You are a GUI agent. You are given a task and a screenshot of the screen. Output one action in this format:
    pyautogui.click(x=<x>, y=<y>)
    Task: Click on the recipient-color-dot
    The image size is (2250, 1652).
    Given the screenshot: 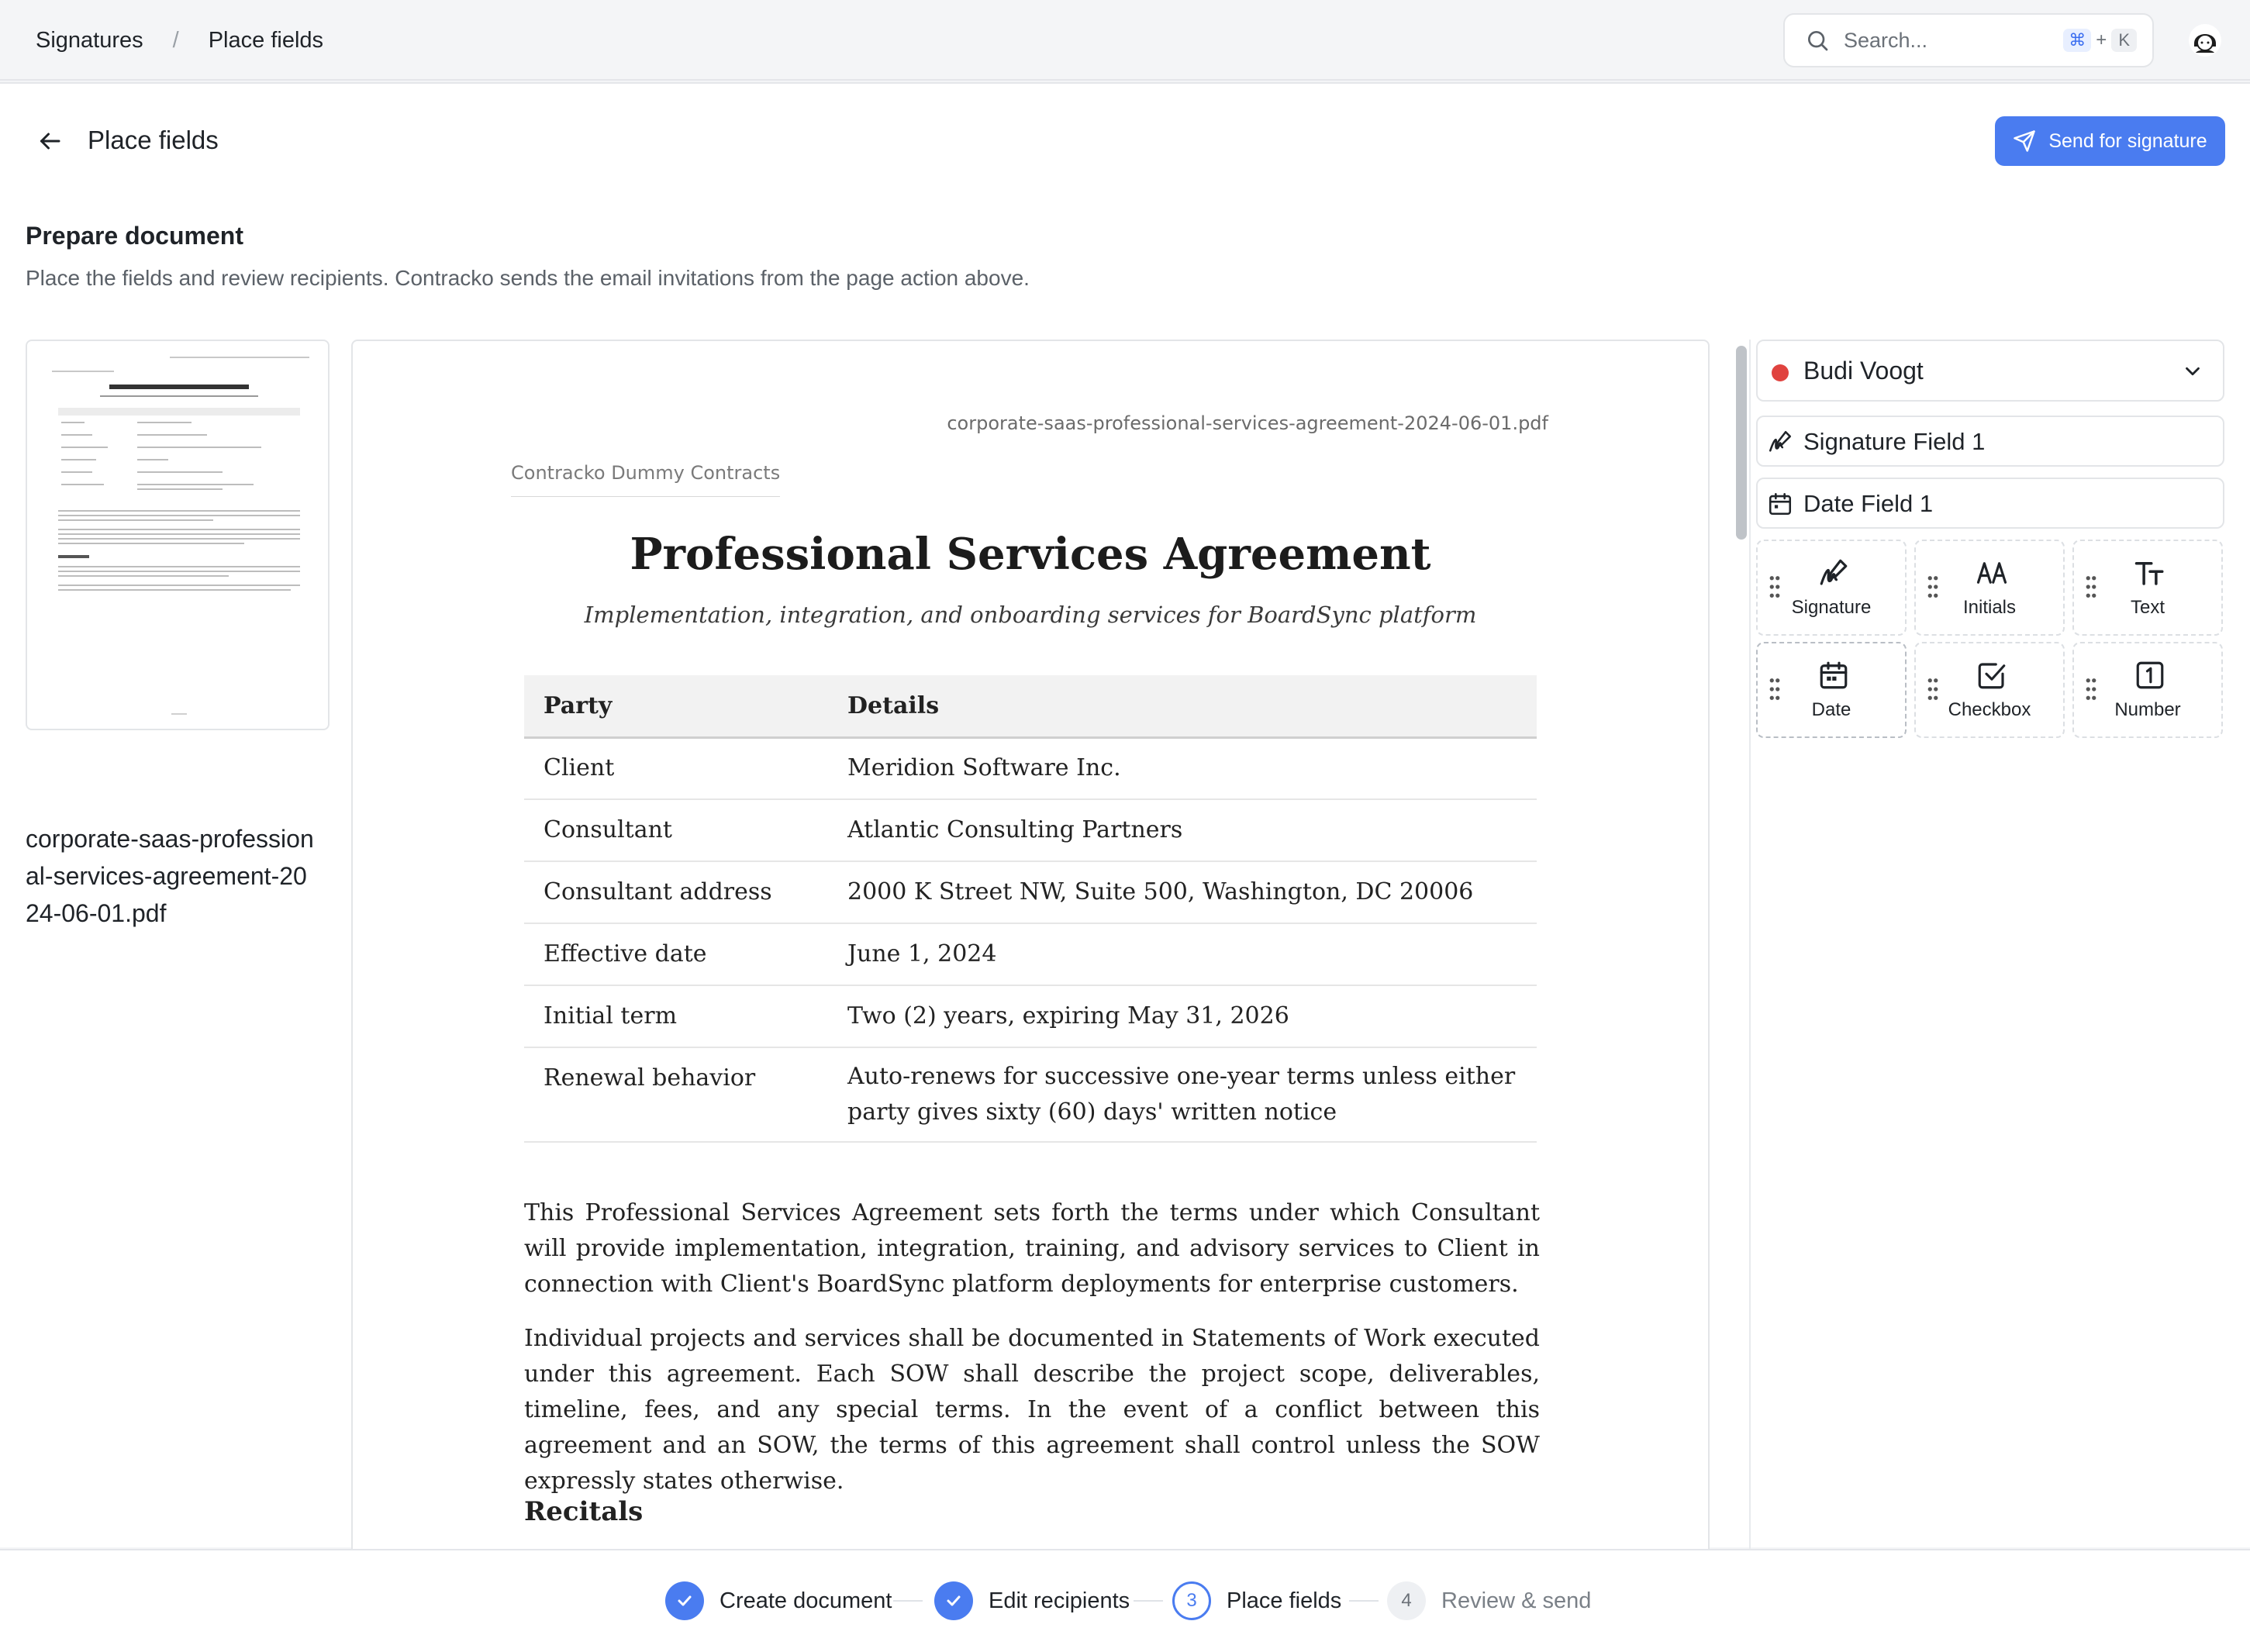 What is the action you would take?
    pyautogui.click(x=1780, y=372)
    